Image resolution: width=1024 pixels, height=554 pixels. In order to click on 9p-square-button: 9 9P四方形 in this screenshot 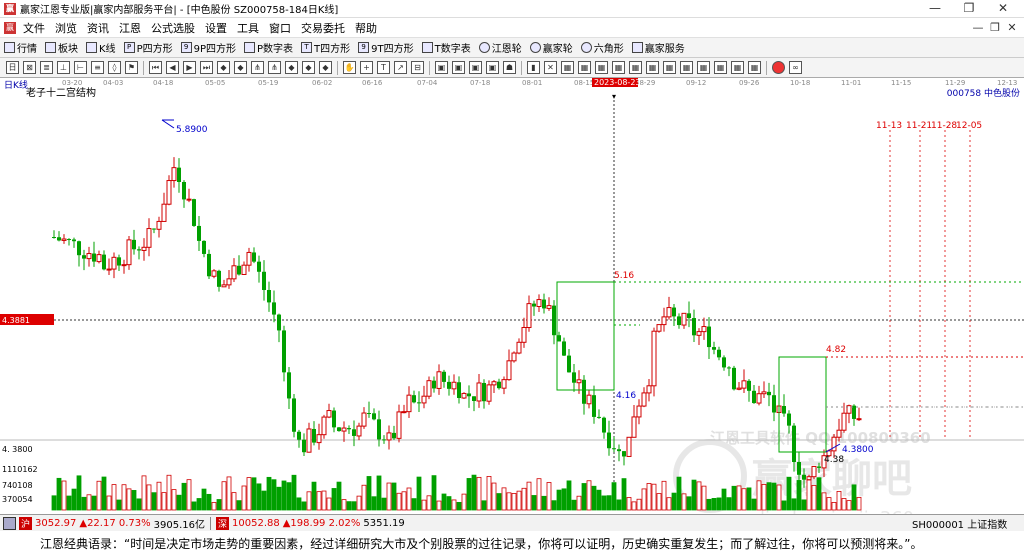, I will do `click(208, 48)`.